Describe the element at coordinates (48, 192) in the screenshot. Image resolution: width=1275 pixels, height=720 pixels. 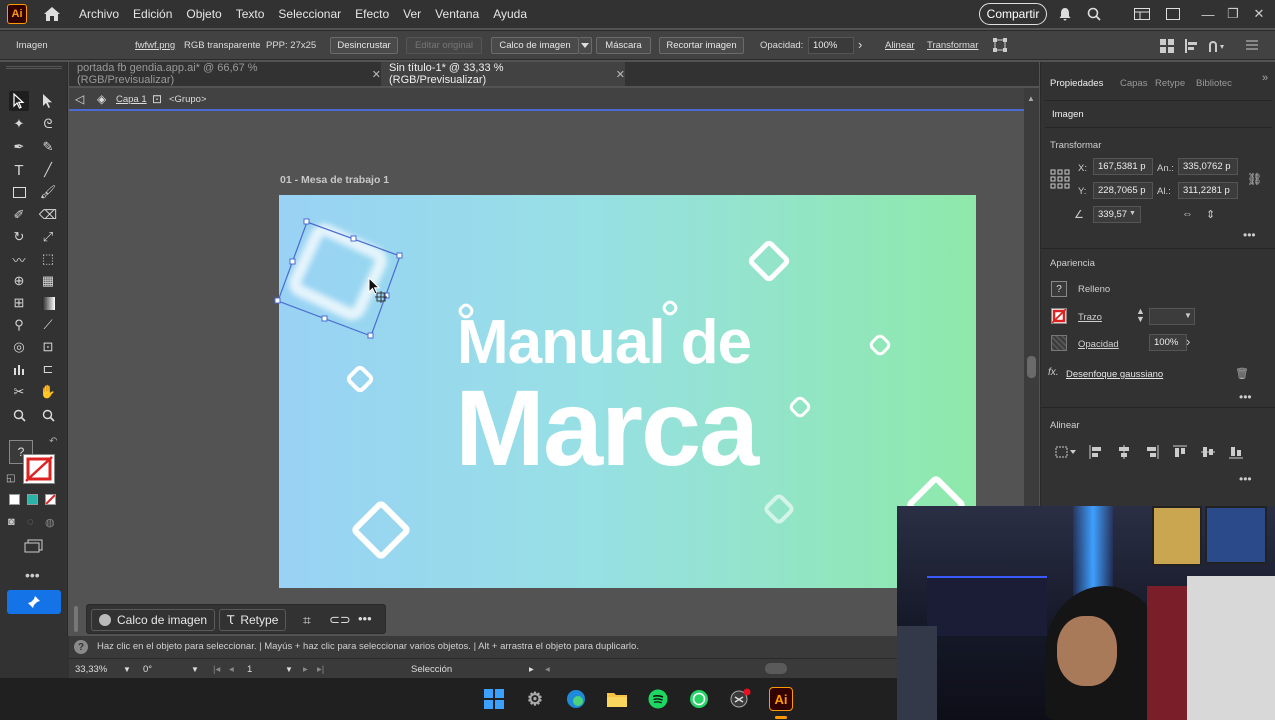
I see `paintbrush-tool-icon: 🖌` at that location.